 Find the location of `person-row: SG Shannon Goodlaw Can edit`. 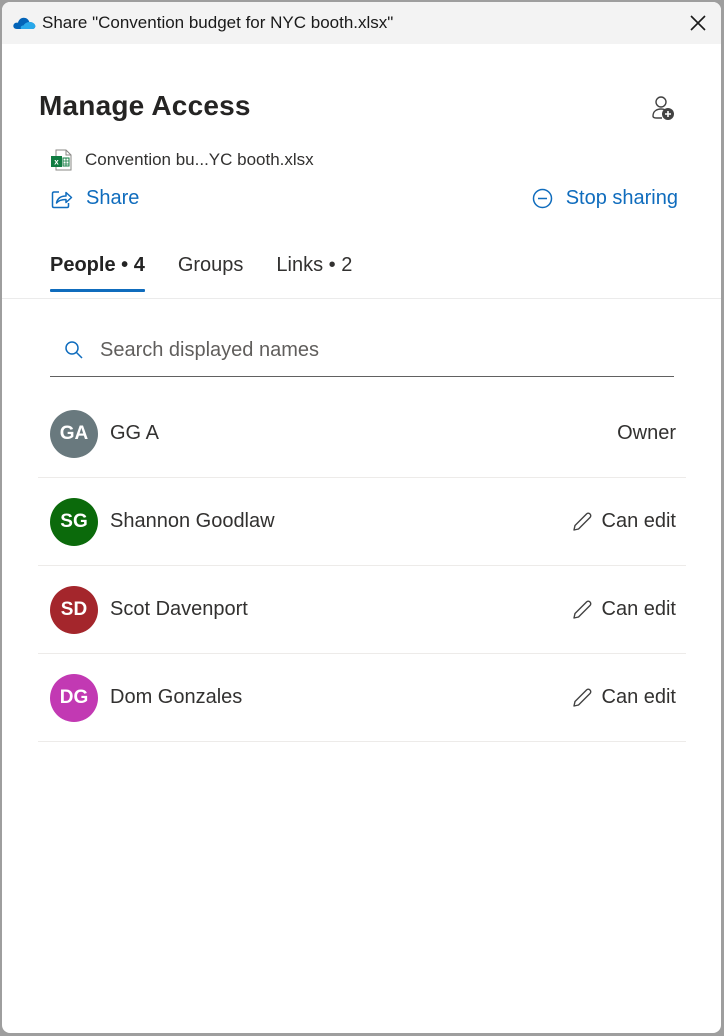

person-row: SG Shannon Goodlaw Can edit is located at coordinates (362, 522).